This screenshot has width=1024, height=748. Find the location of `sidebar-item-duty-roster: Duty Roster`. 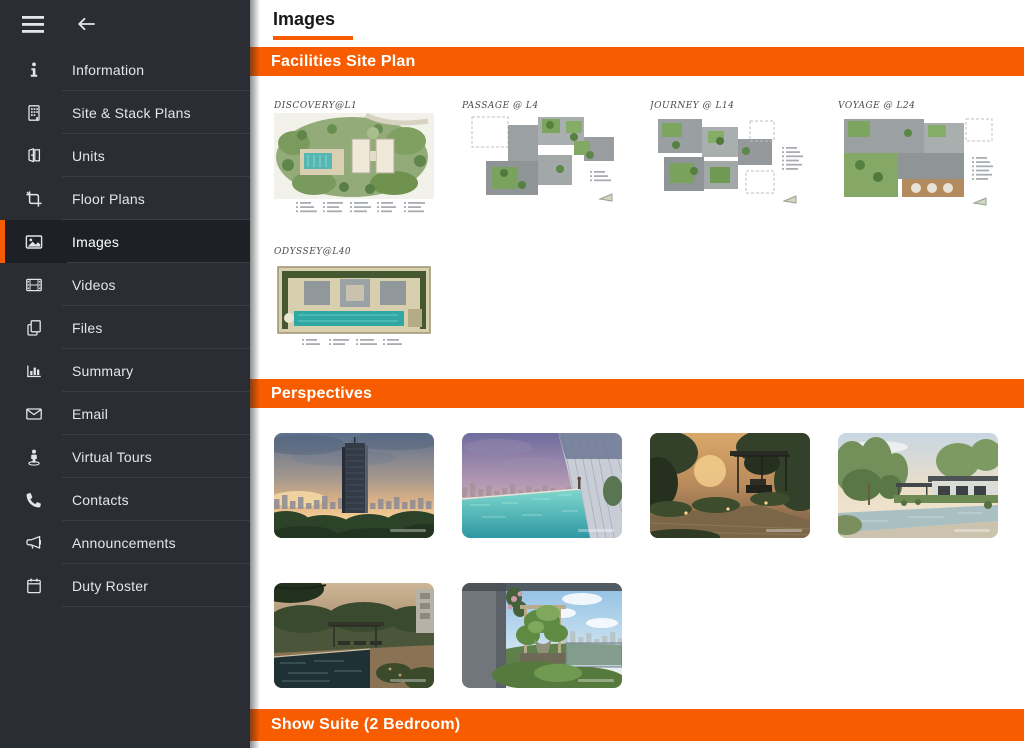

sidebar-item-duty-roster: Duty Roster is located at coordinates (125, 585).